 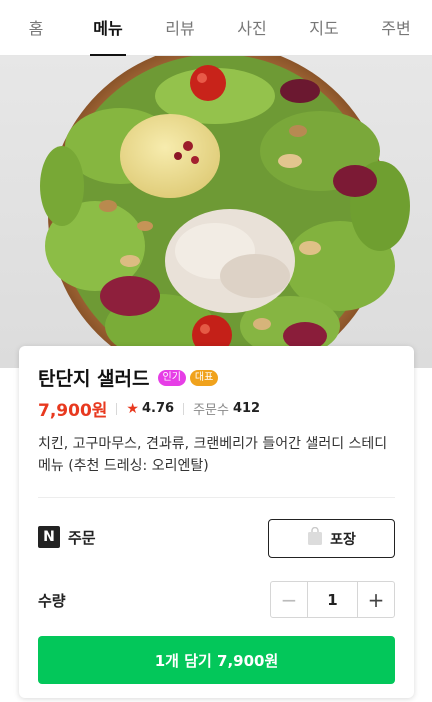 What do you see at coordinates (180, 28) in the screenshot?
I see `tab-reviews: 리뷰` at bounding box center [180, 28].